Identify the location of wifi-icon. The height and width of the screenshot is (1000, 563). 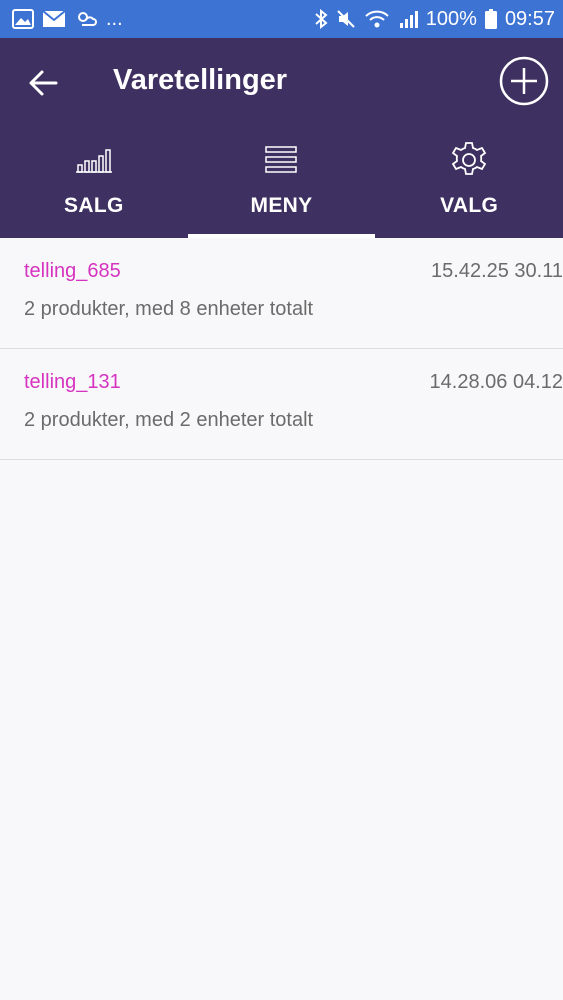
(377, 19).